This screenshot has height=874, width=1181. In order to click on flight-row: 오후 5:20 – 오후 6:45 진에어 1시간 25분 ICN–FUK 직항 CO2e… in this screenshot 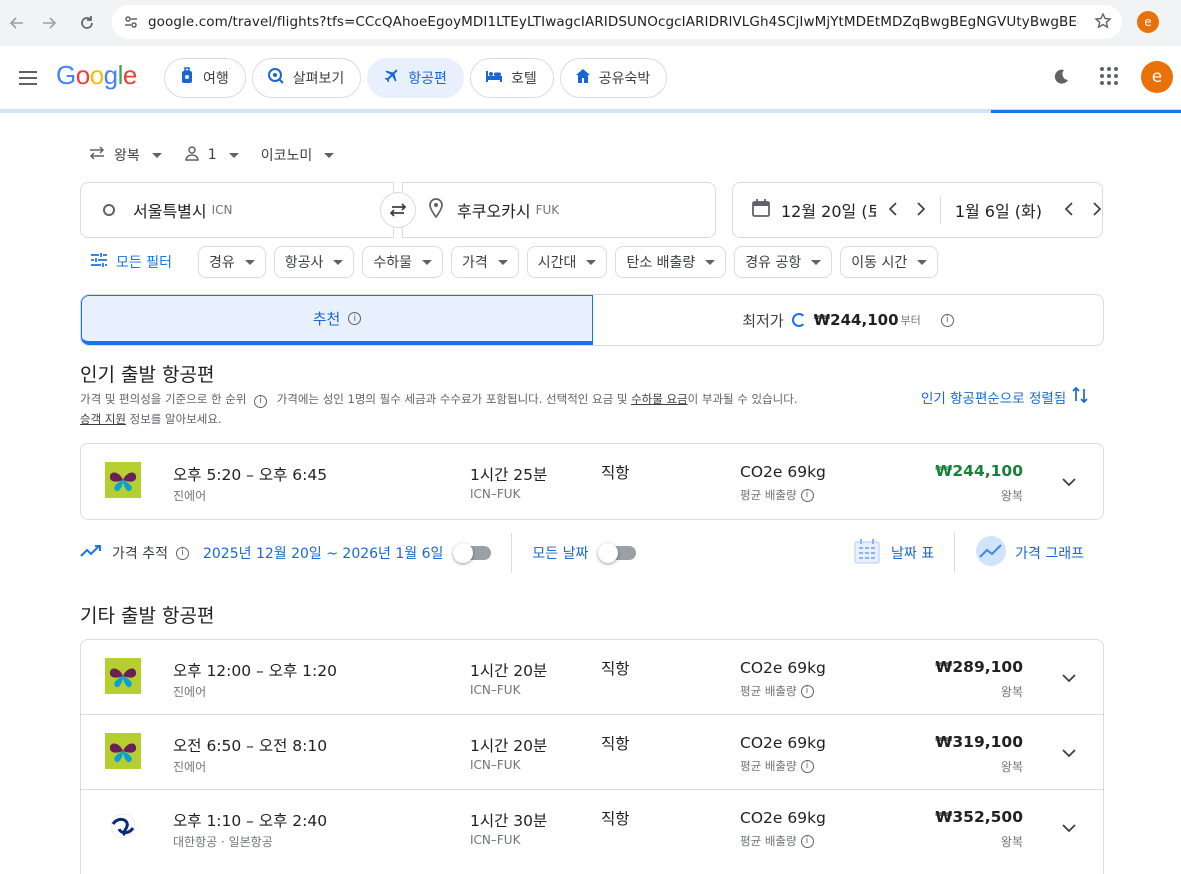, I will do `click(592, 481)`.